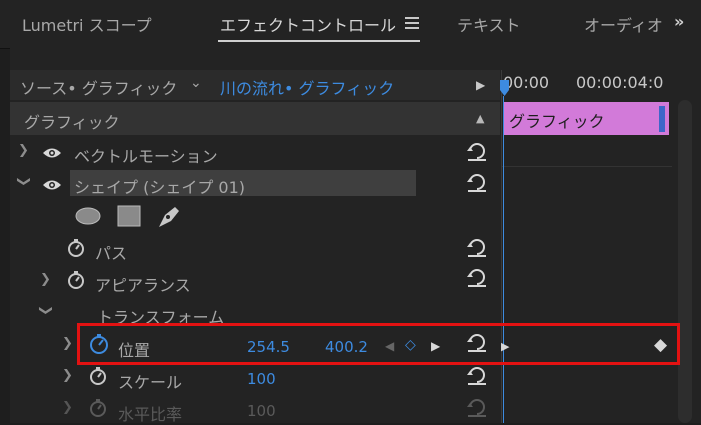  I want to click on panel-menu-icon, so click(412, 23).